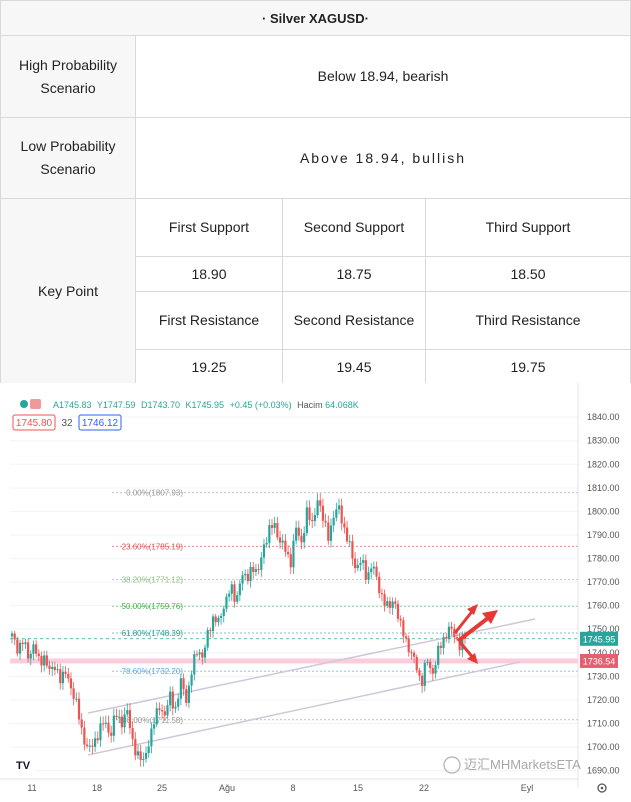 Image resolution: width=631 pixels, height=802 pixels. What do you see at coordinates (354, 367) in the screenshot?
I see `second-resistance-value: 19.45` at bounding box center [354, 367].